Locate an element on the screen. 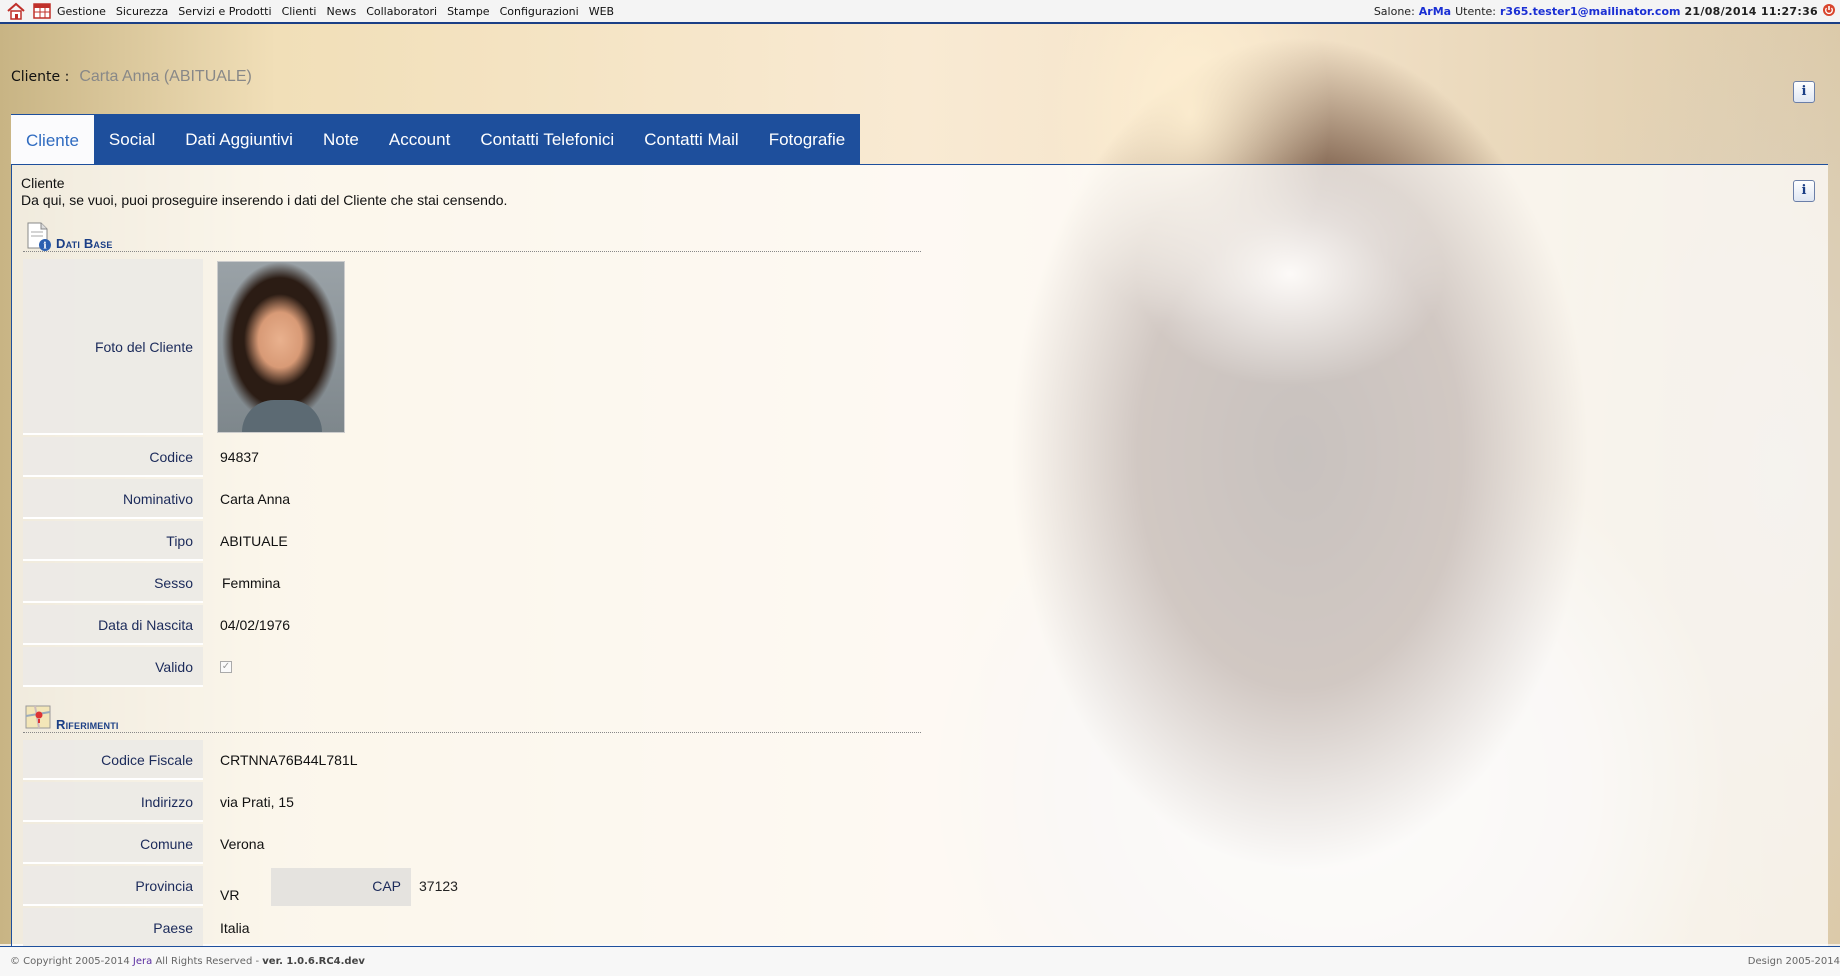 This screenshot has width=1840, height=976. field-label: Data di Nascita is located at coordinates (113, 625).